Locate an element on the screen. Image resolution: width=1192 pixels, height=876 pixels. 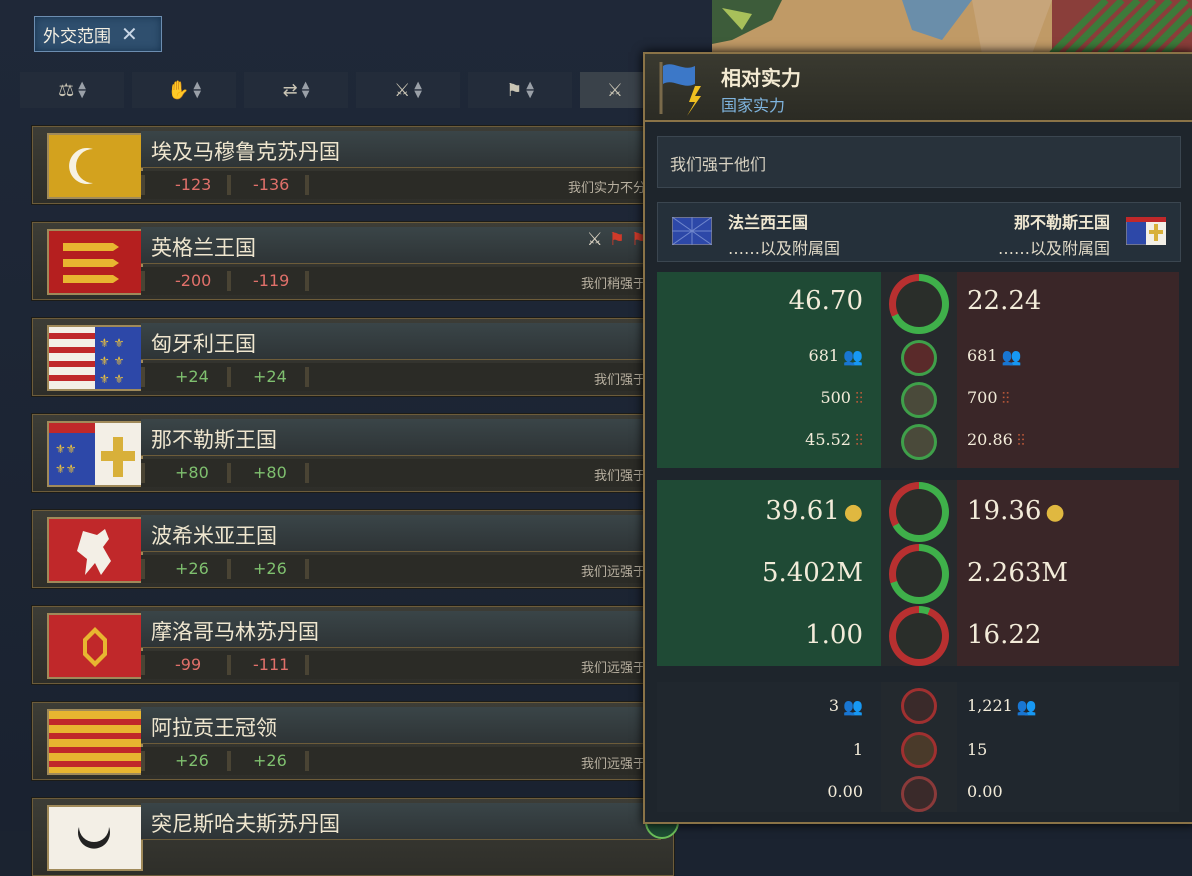
left-value: 39.61 is located at coordinates (802, 511).